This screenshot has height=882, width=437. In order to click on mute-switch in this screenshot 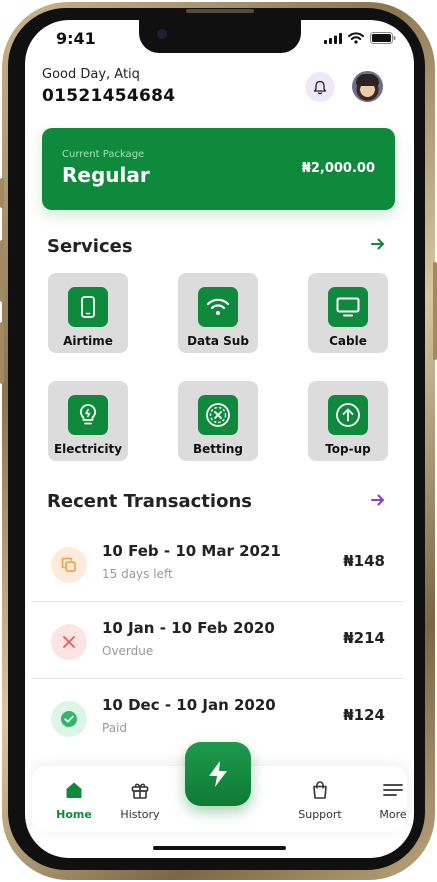, I will do `click(2, 193)`.